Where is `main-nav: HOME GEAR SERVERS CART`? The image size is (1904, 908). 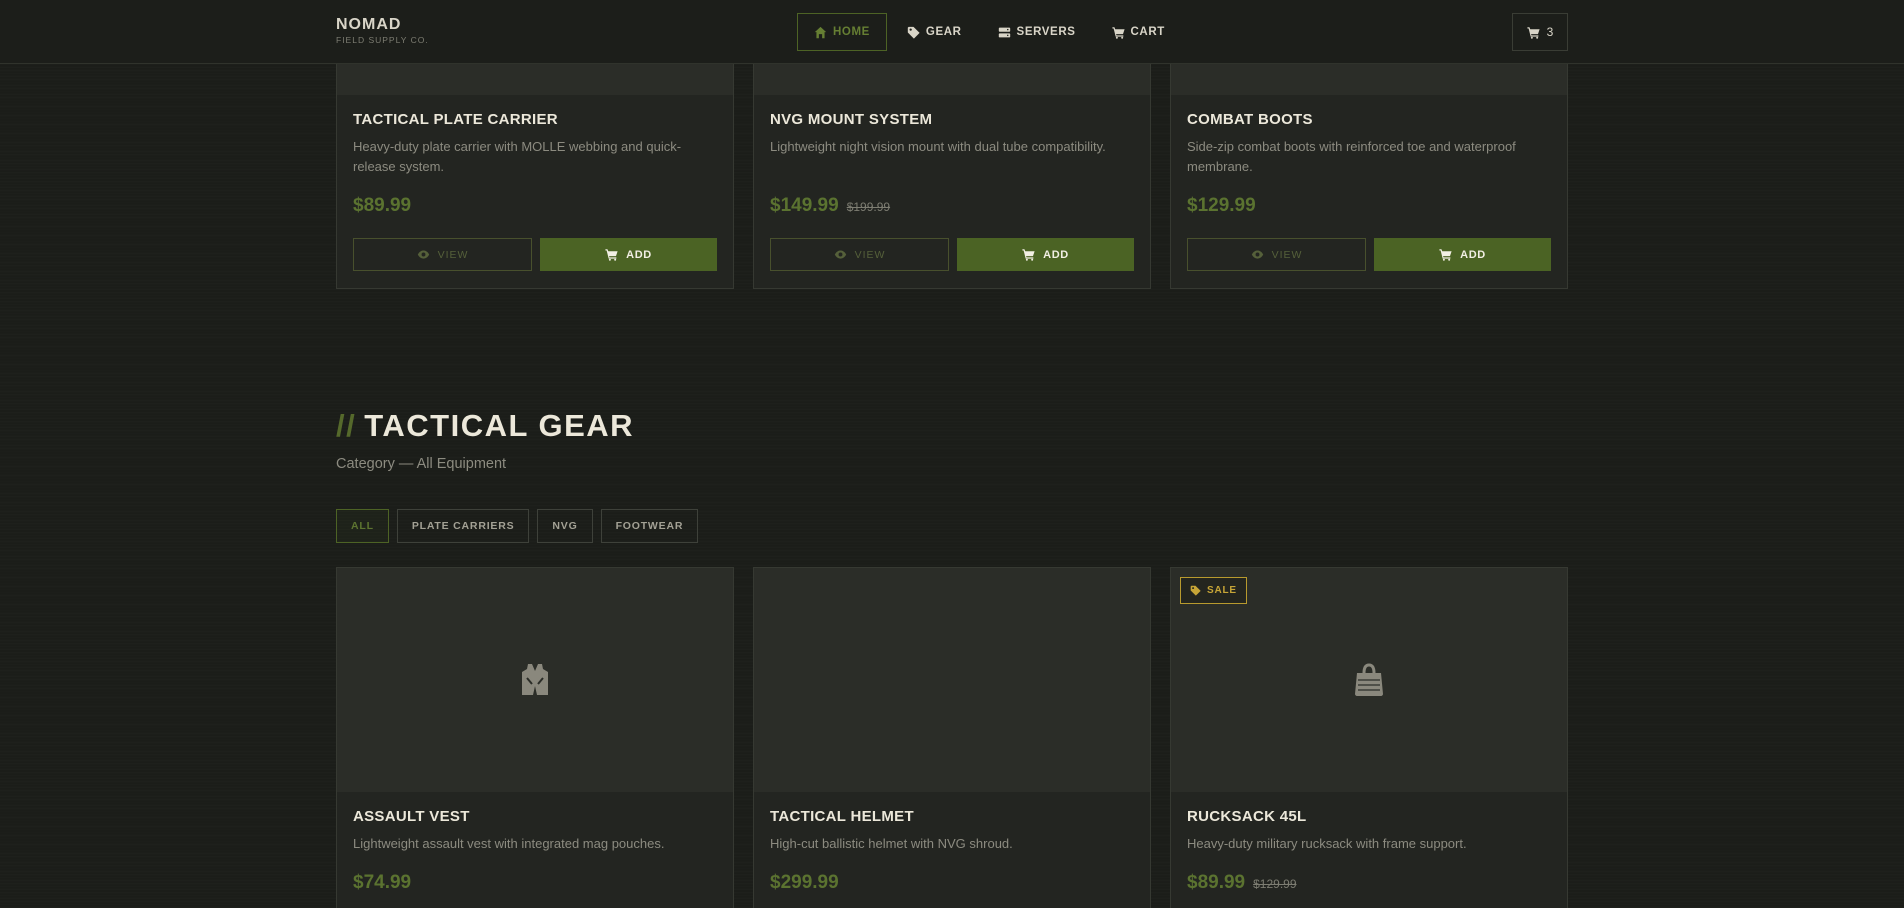
main-nav: HOME GEAR SERVERS CART is located at coordinates (991, 32).